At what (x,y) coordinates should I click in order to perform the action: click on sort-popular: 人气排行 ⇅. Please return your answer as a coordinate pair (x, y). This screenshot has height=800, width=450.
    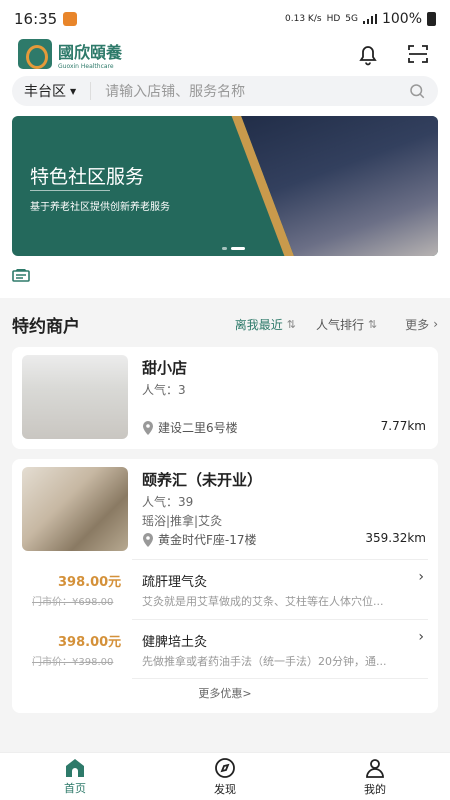
    Looking at the image, I should click on (346, 324).